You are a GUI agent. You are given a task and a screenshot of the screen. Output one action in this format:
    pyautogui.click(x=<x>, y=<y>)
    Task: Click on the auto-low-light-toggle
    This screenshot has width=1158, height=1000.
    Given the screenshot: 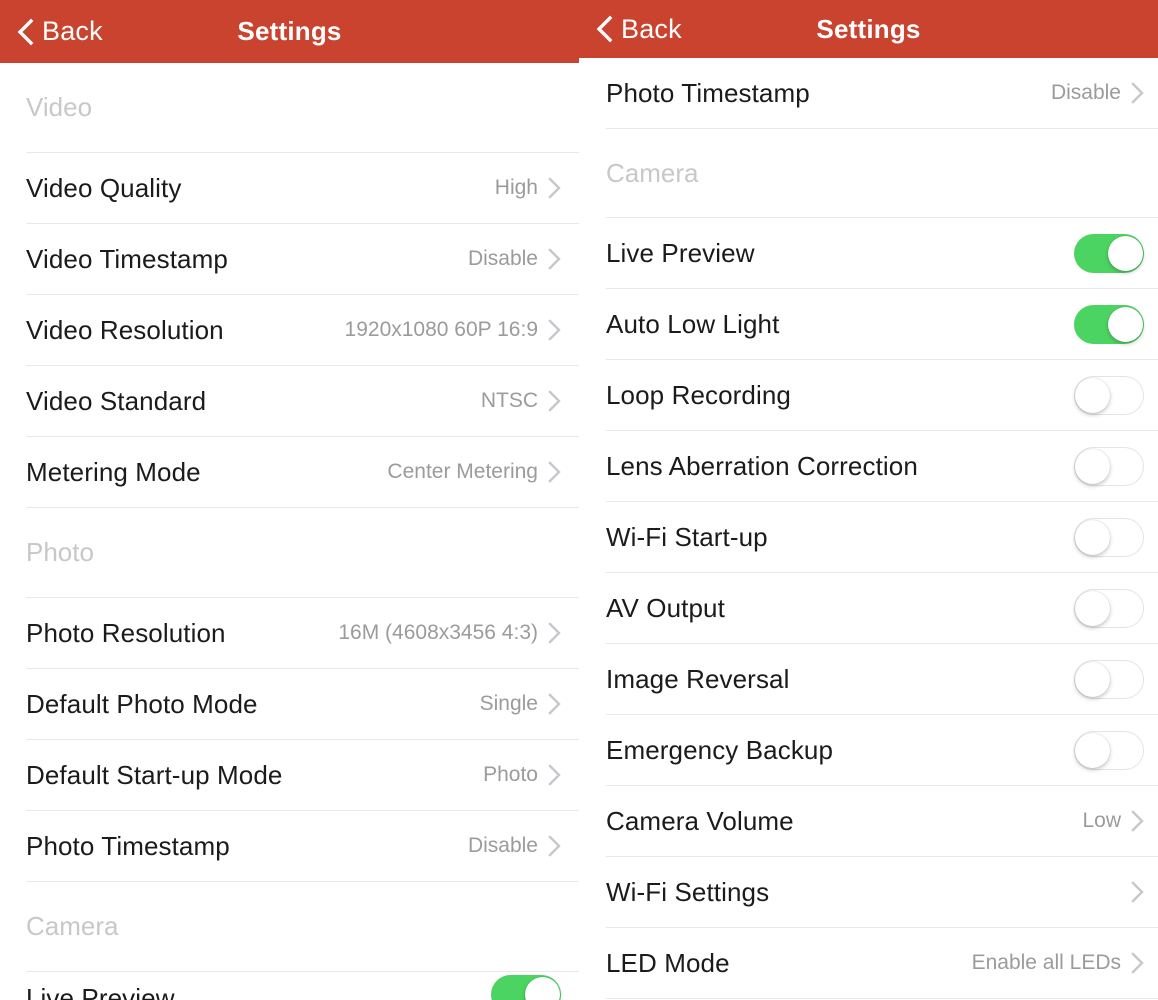 What is the action you would take?
    pyautogui.click(x=1109, y=324)
    